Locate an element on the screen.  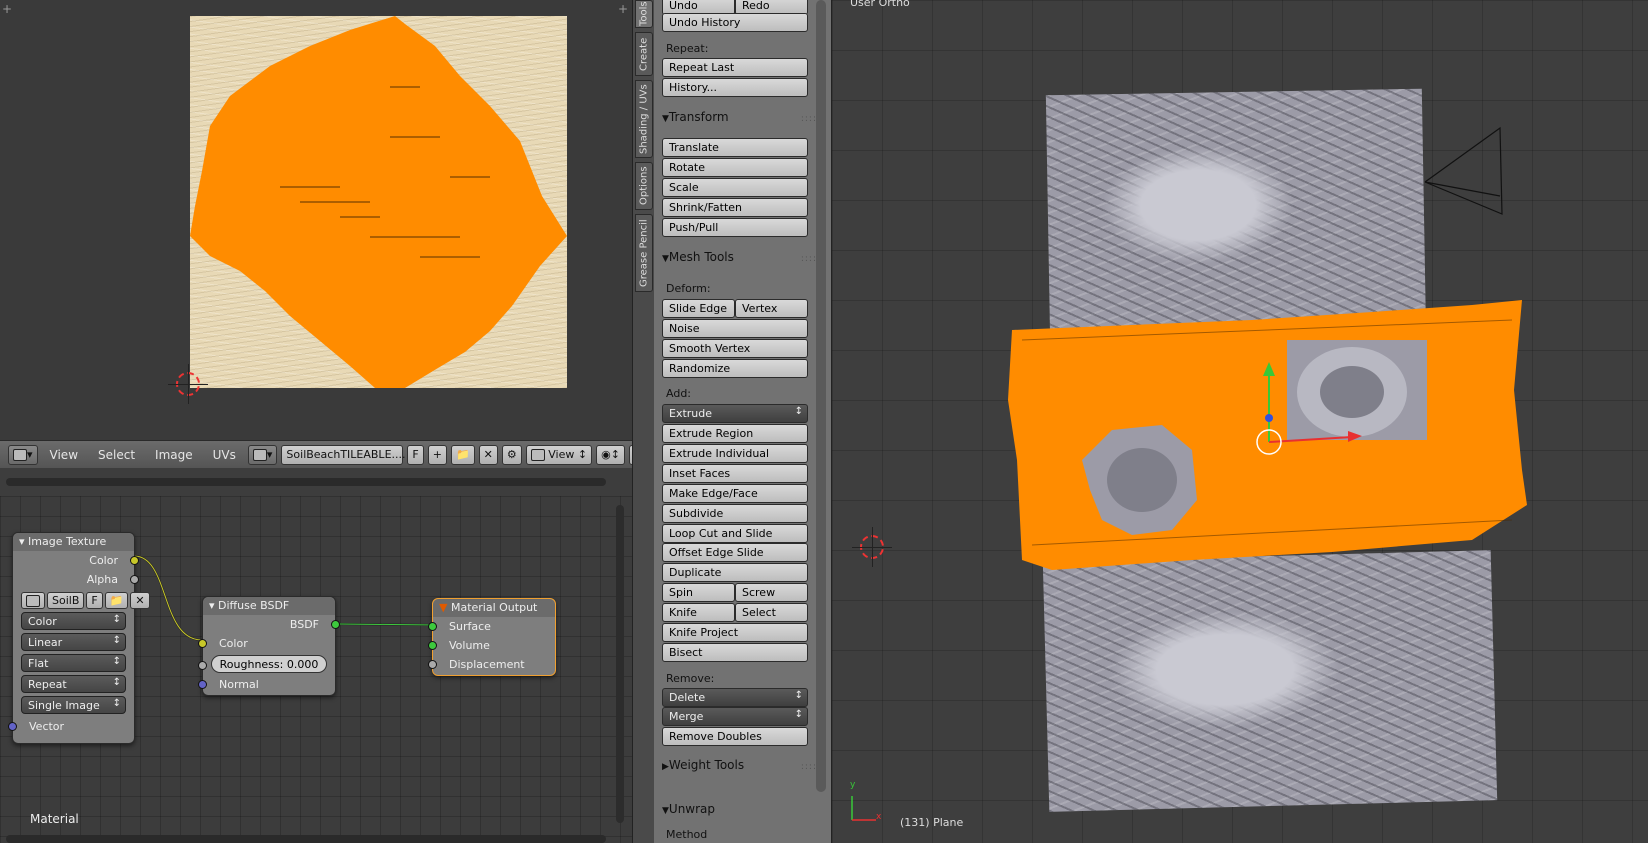
knife-select-button: Select is located at coordinates (771, 612).